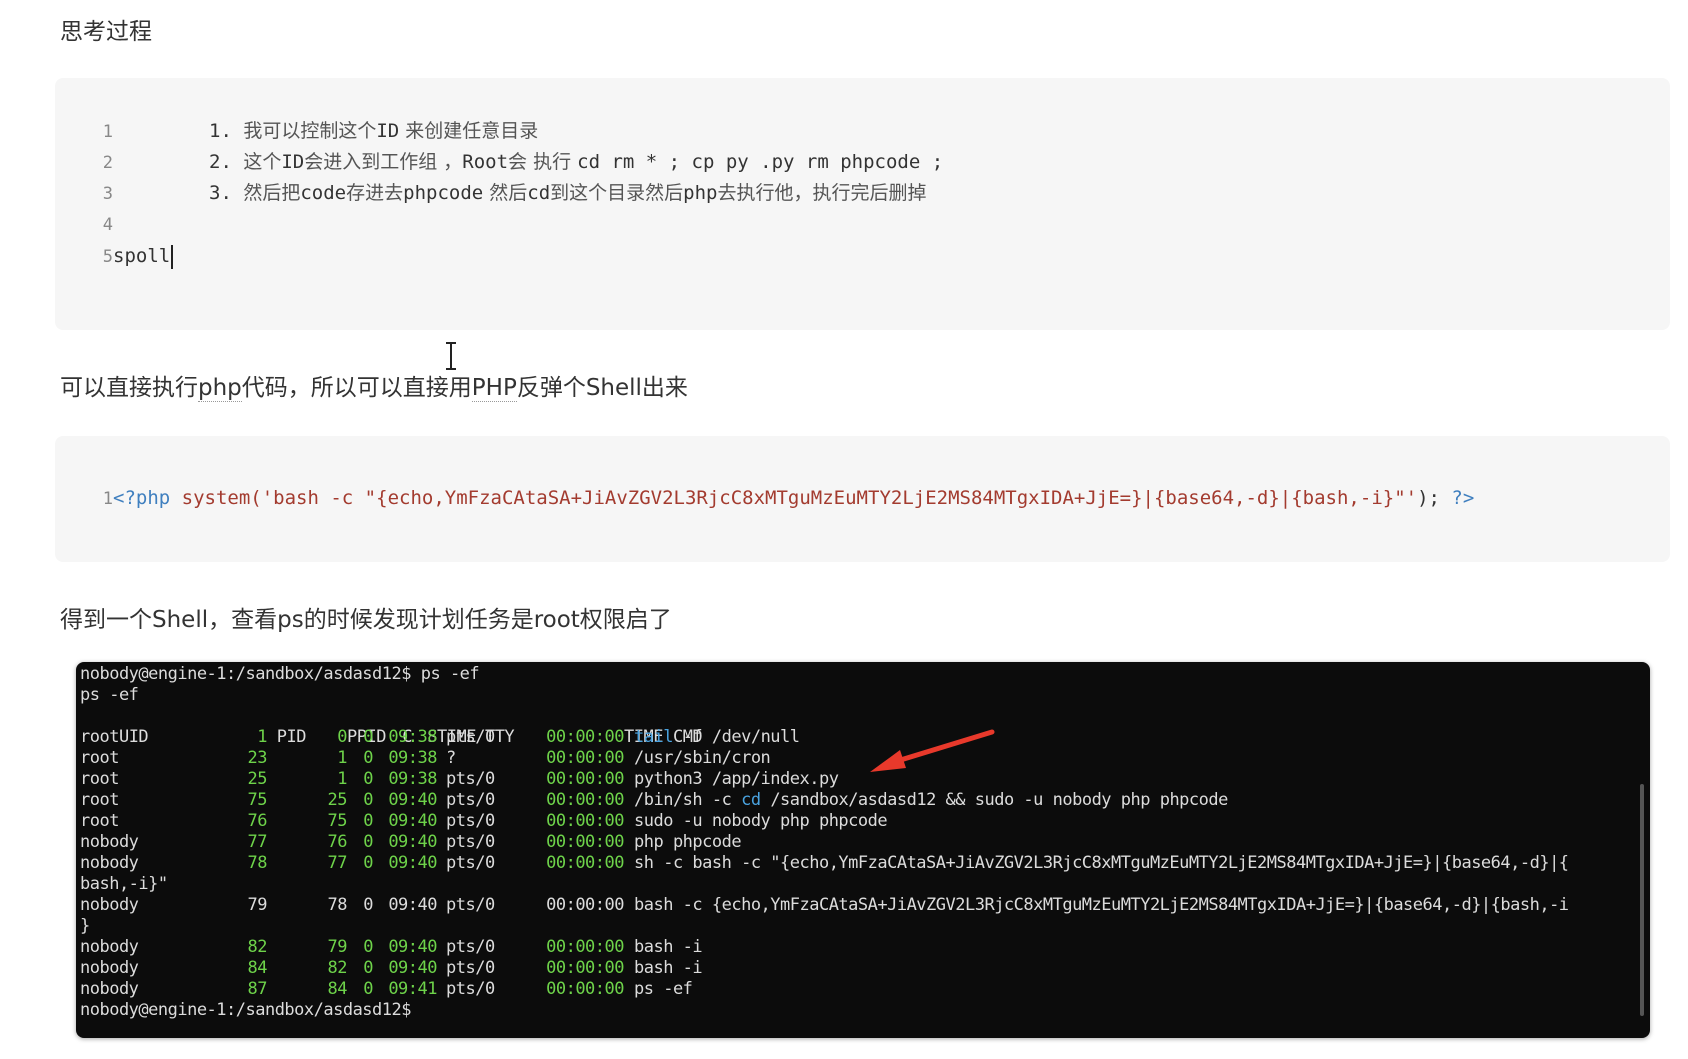  I want to click on terminal-final-prompt: nobody@engine-1:/sandbox/asdasd12$, so click(246, 1010).